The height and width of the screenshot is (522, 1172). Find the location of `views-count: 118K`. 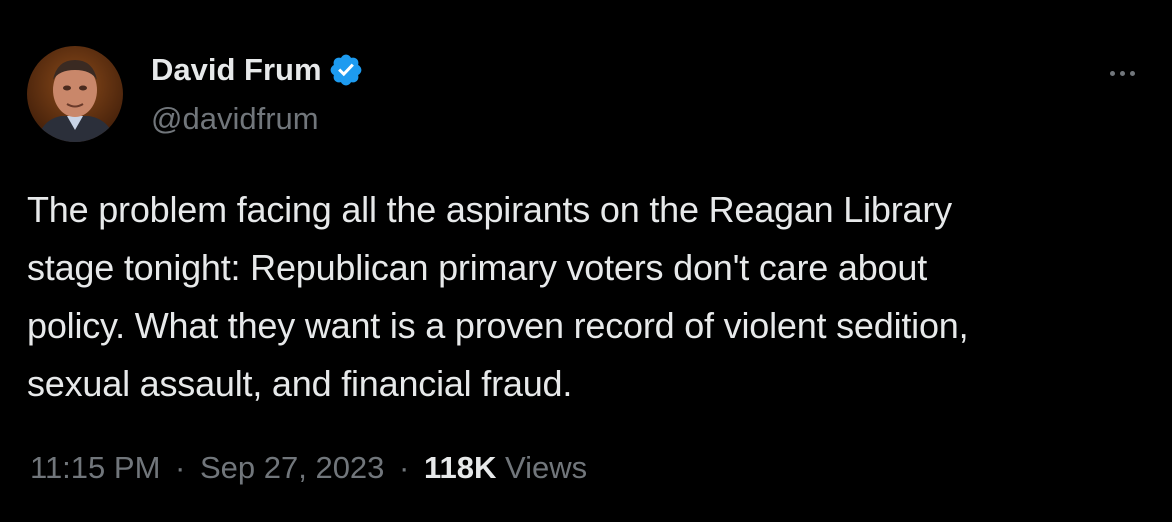

views-count: 118K is located at coordinates (460, 467).